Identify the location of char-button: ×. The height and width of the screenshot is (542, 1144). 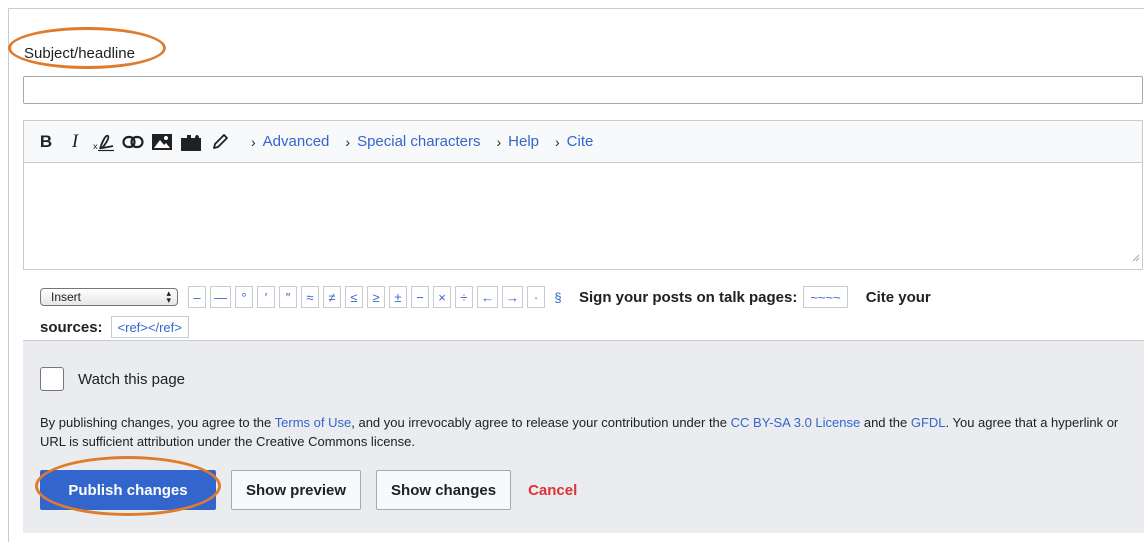
(442, 297).